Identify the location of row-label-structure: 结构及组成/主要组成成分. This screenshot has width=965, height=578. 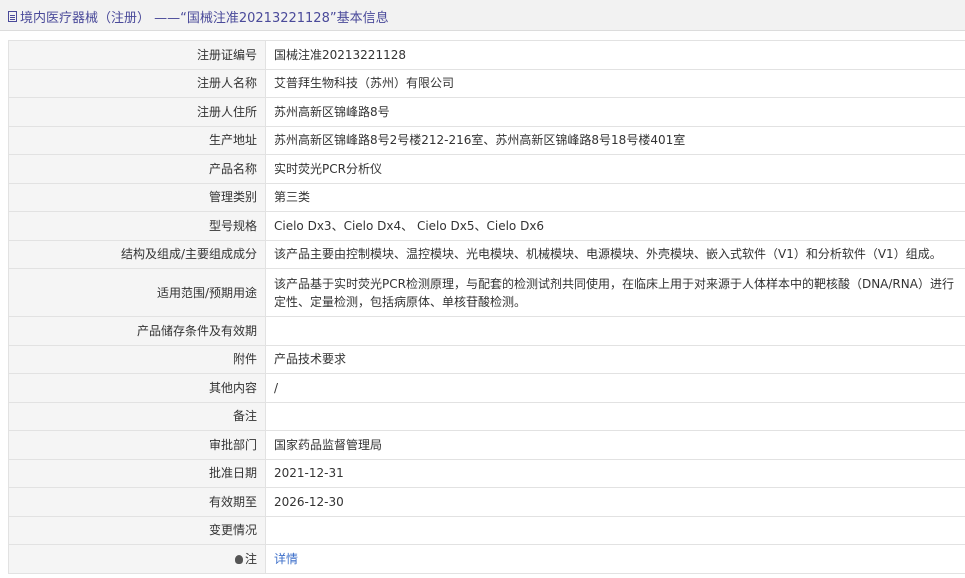
(137, 254).